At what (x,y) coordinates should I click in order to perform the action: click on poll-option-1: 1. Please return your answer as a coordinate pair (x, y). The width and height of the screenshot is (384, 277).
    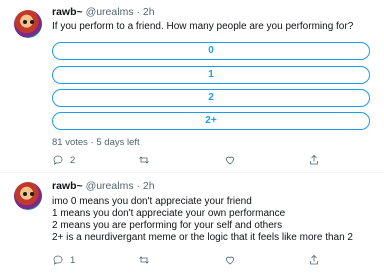
    Looking at the image, I should click on (211, 75).